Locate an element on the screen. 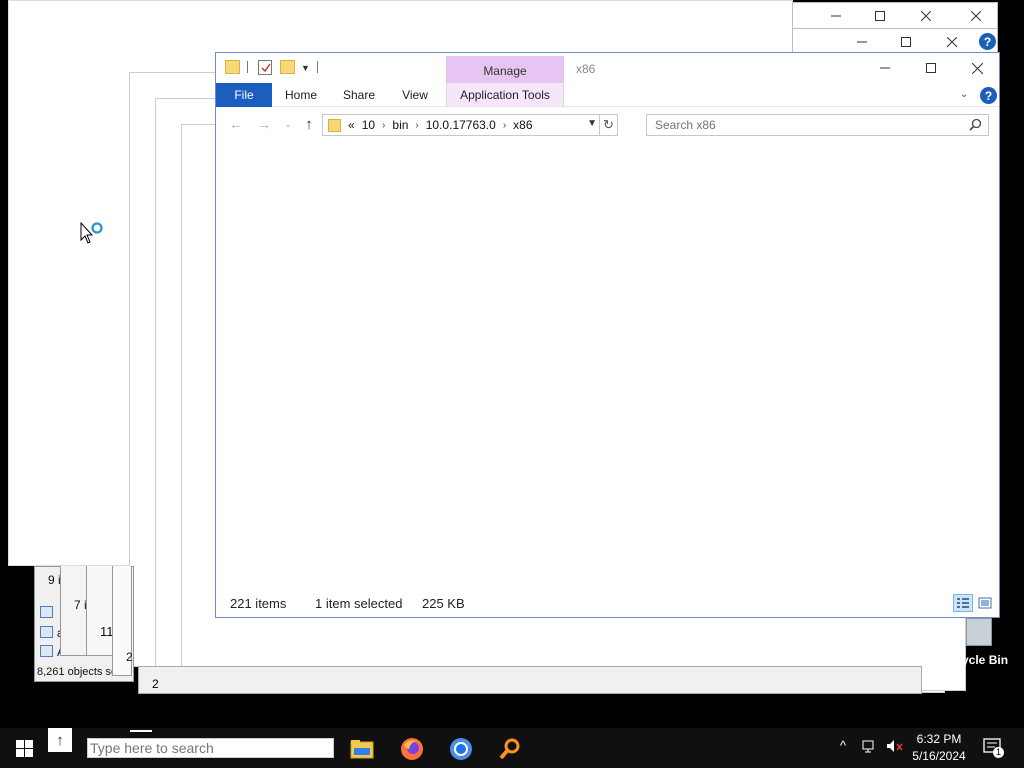 The image size is (1024, 768). selection-count: 1 item selected is located at coordinates (359, 603).